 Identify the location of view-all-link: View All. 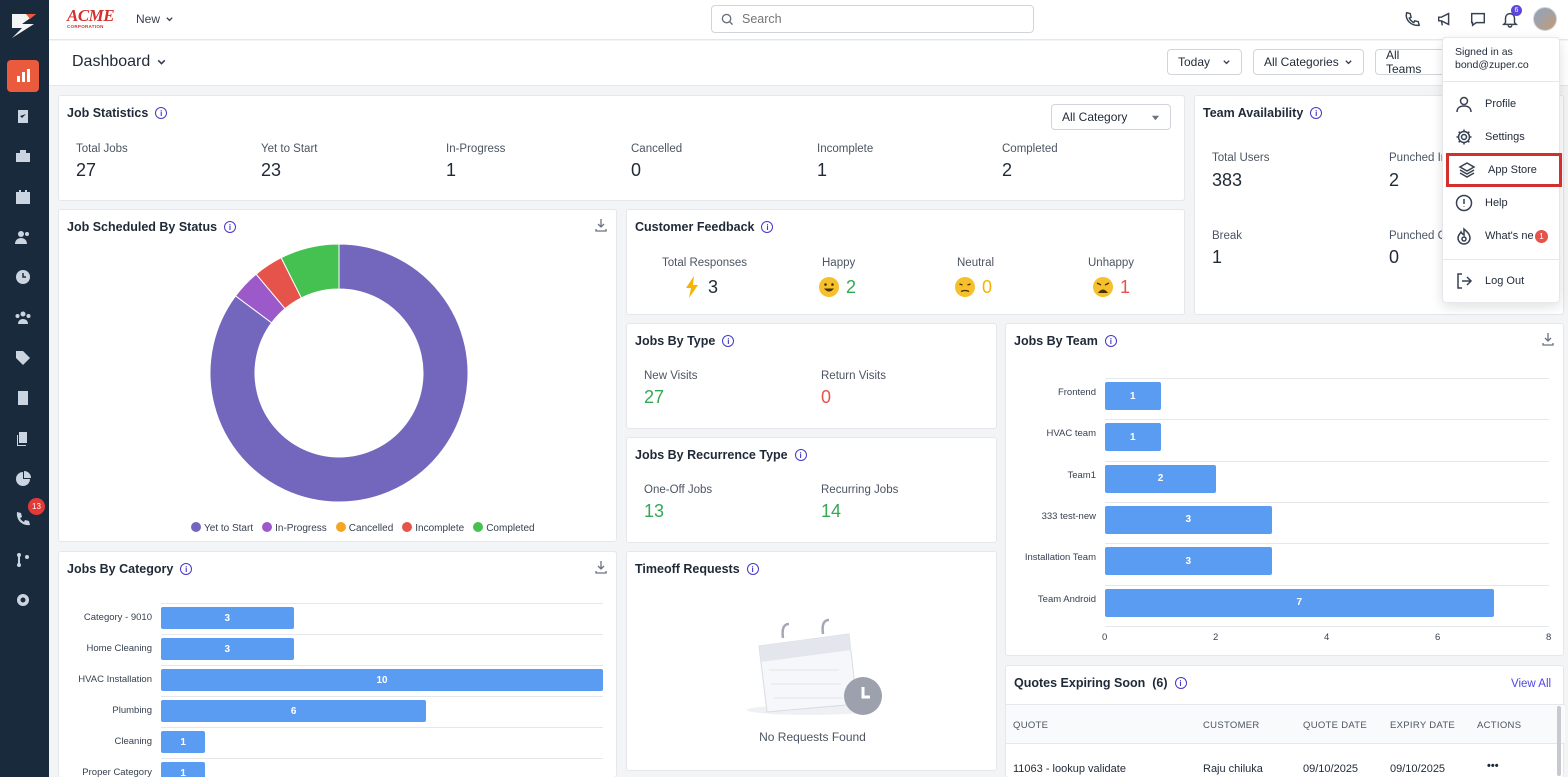
(1531, 684).